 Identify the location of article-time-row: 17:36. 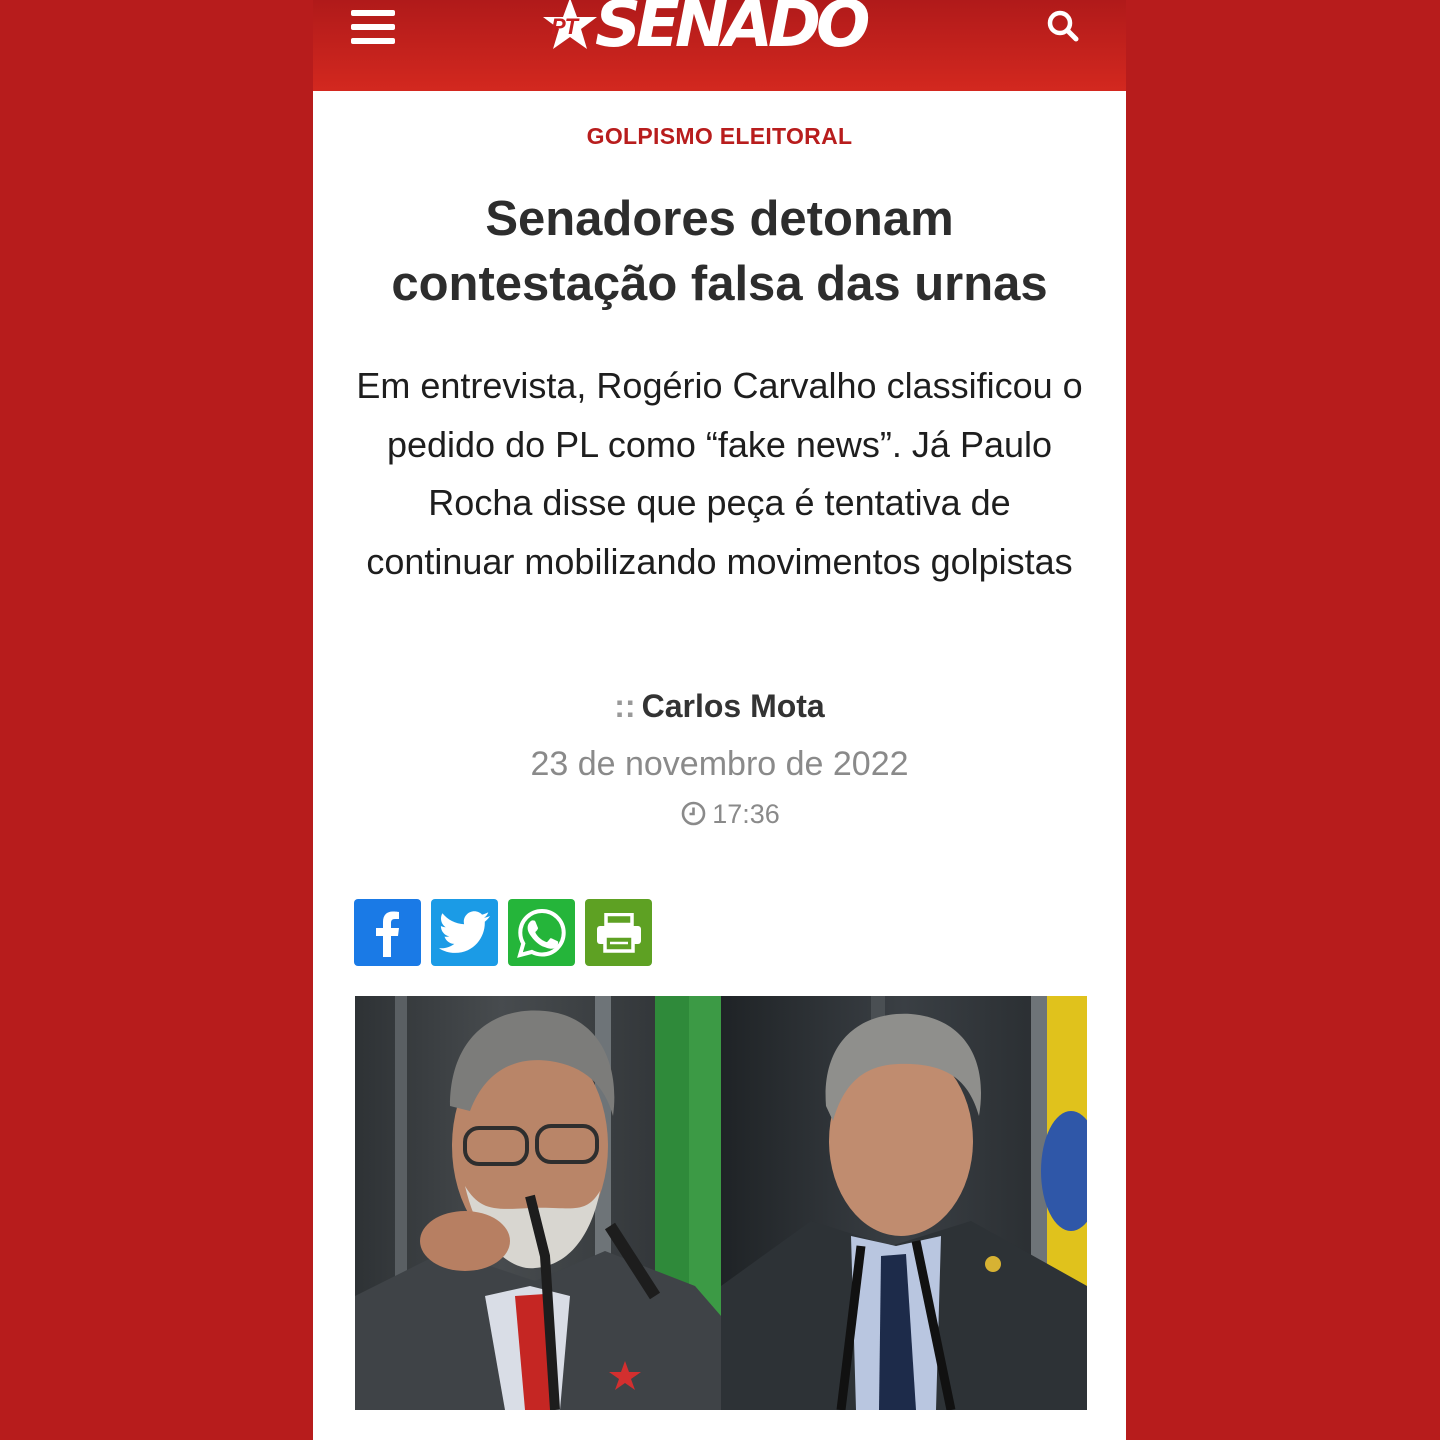
(719, 816).